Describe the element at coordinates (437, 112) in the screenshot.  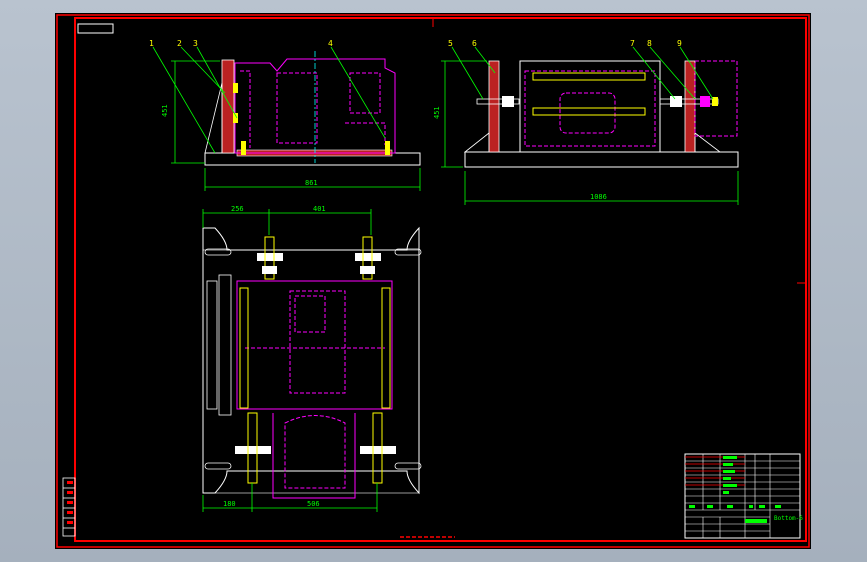
I see `side-height-dim: 451` at that location.